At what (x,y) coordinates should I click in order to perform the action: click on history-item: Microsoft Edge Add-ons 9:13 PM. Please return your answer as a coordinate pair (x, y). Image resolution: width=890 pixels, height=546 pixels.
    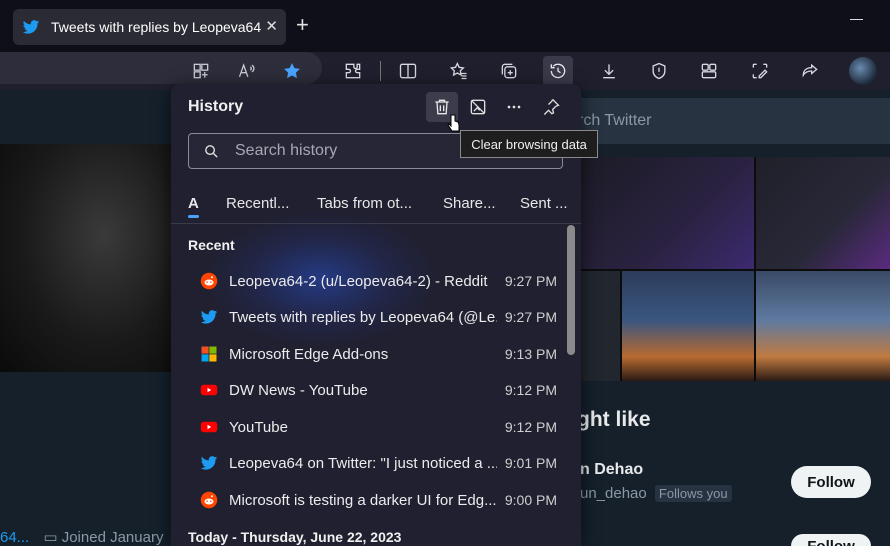
    Looking at the image, I should click on (374, 354).